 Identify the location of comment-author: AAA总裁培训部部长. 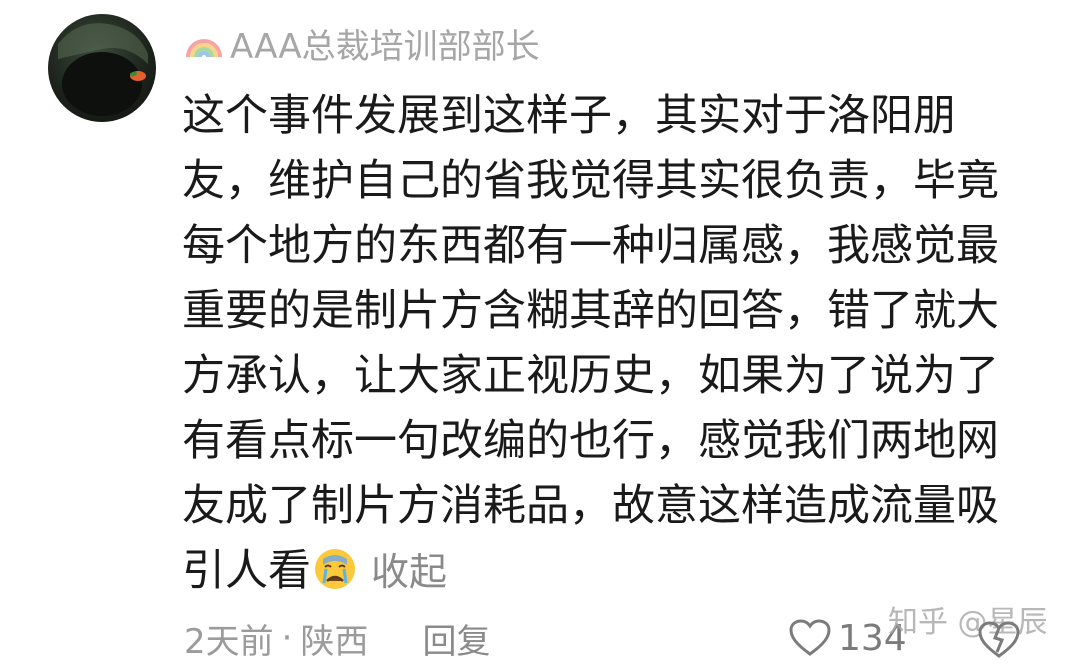
(362, 43).